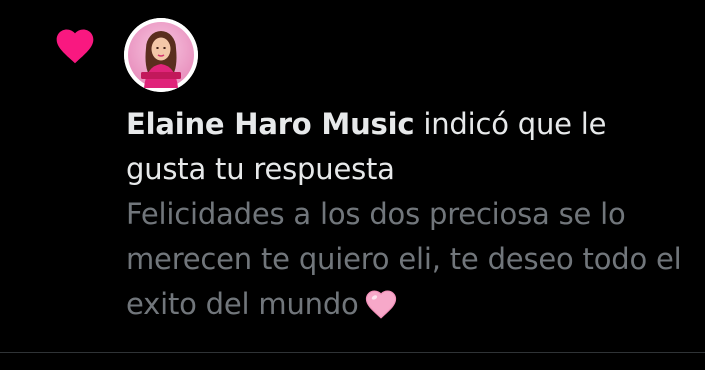  What do you see at coordinates (352, 352) in the screenshot?
I see `divider` at bounding box center [352, 352].